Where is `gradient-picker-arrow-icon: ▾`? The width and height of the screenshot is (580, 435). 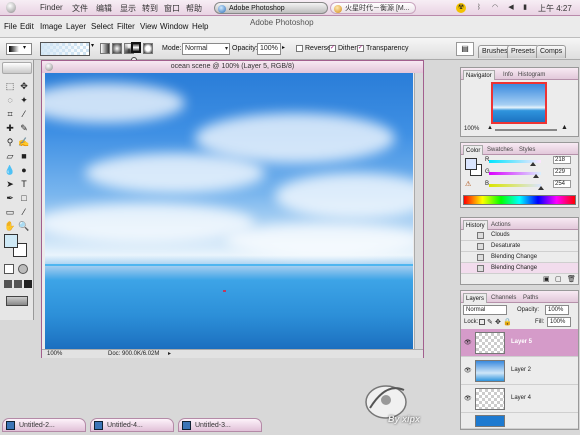
gradient-picker-arrow-icon: ▾ is located at coordinates (92, 45).